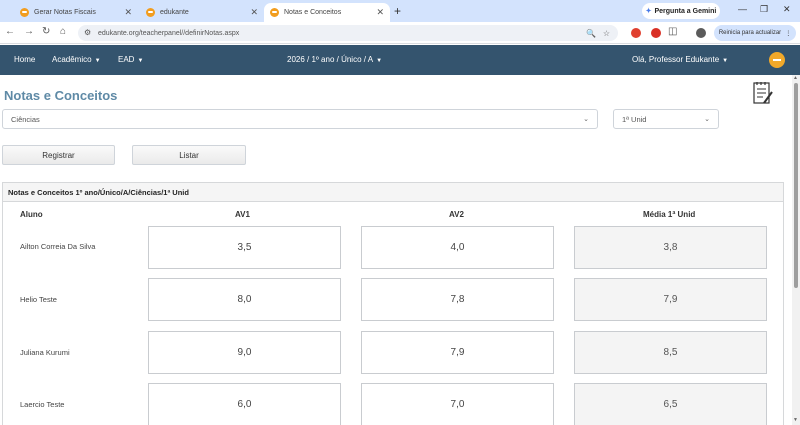 The height and width of the screenshot is (425, 800). I want to click on context-label: 2026 / 1º ano / Único / A, so click(330, 59).